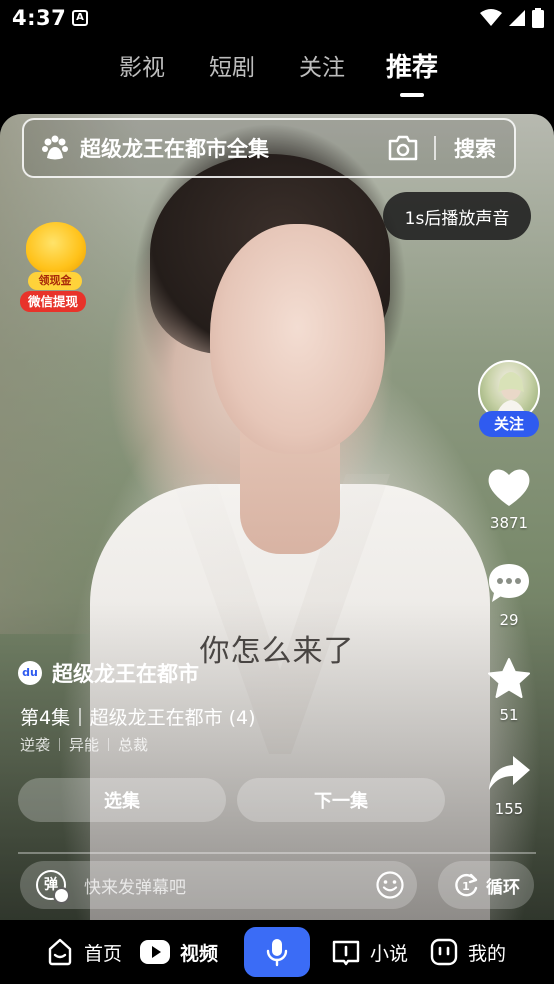 The image size is (554, 984). I want to click on notification-icon: A, so click(80, 18).